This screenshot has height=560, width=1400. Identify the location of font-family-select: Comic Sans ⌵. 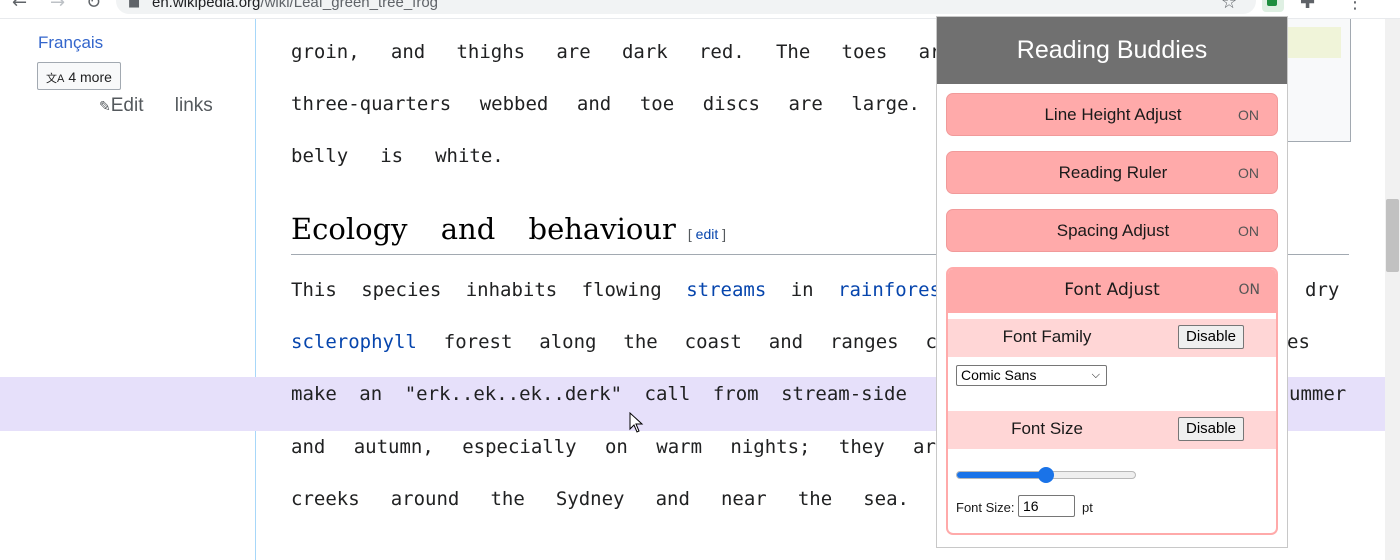
(1031, 375).